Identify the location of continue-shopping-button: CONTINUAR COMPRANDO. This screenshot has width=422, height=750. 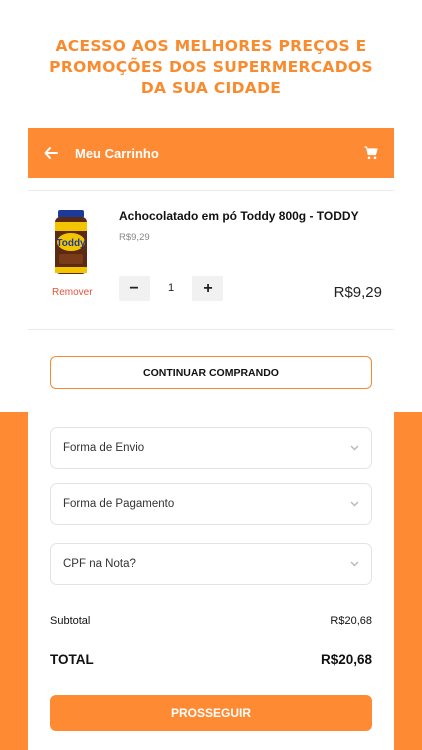
(211, 372).